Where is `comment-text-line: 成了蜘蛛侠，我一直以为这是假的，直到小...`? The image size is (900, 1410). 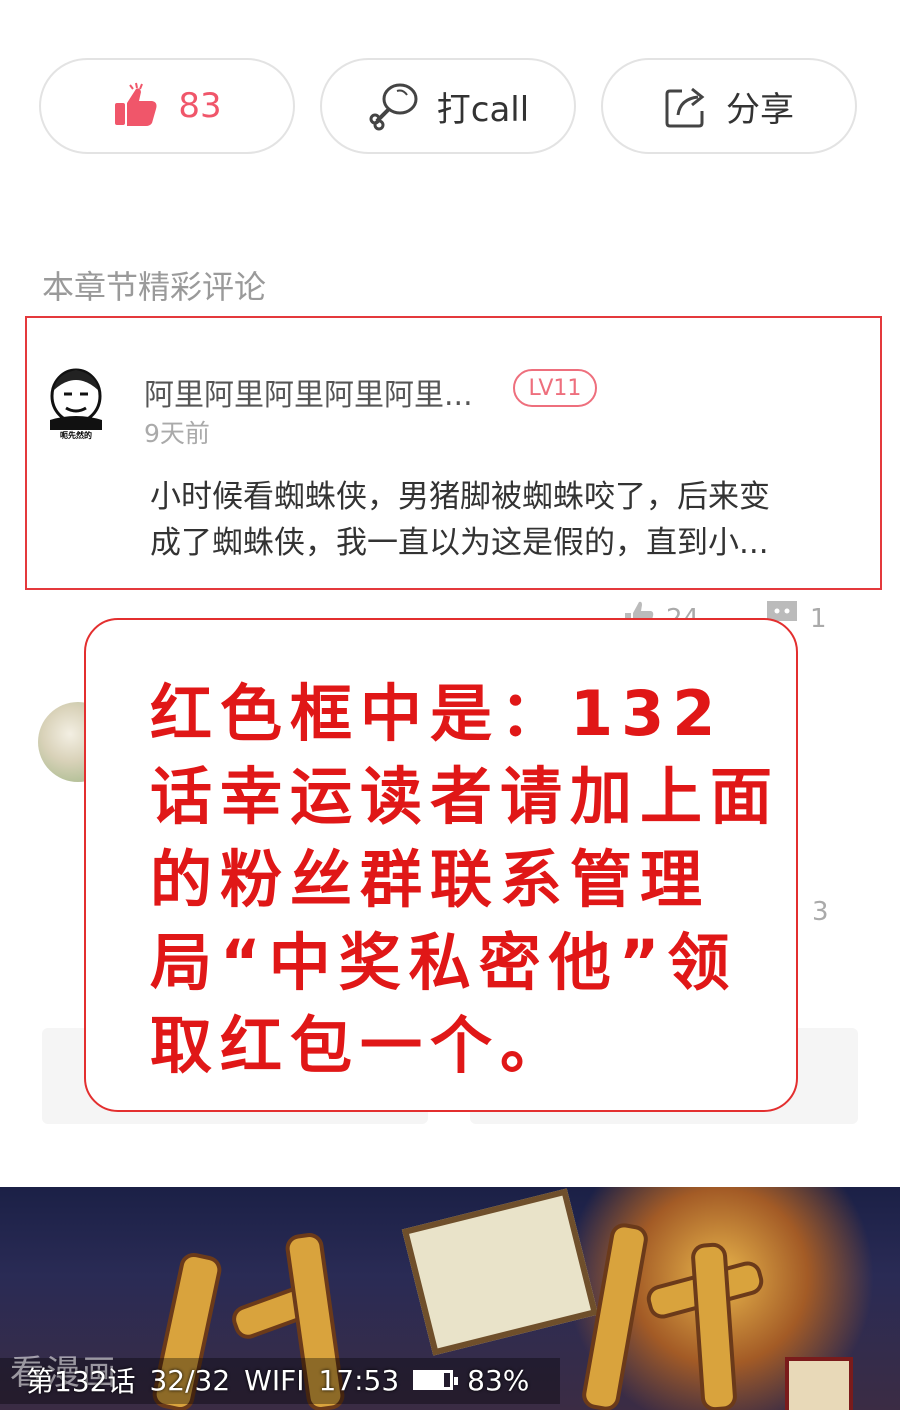
comment-text-line: 成了蜘蛛侠，我一直以为这是假的，直到小... is located at coordinates (459, 543).